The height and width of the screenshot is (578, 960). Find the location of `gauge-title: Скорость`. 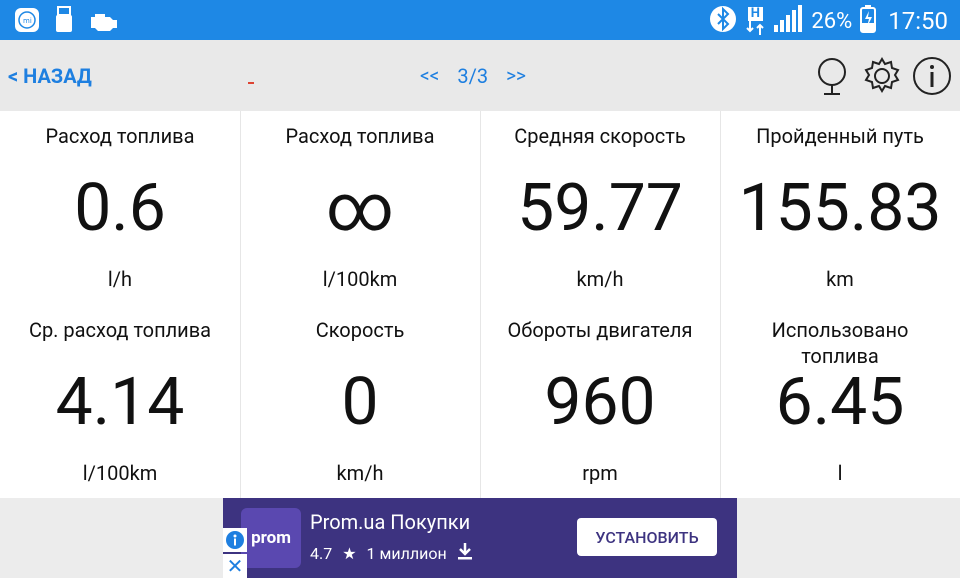

gauge-title: Скорость is located at coordinates (360, 330).